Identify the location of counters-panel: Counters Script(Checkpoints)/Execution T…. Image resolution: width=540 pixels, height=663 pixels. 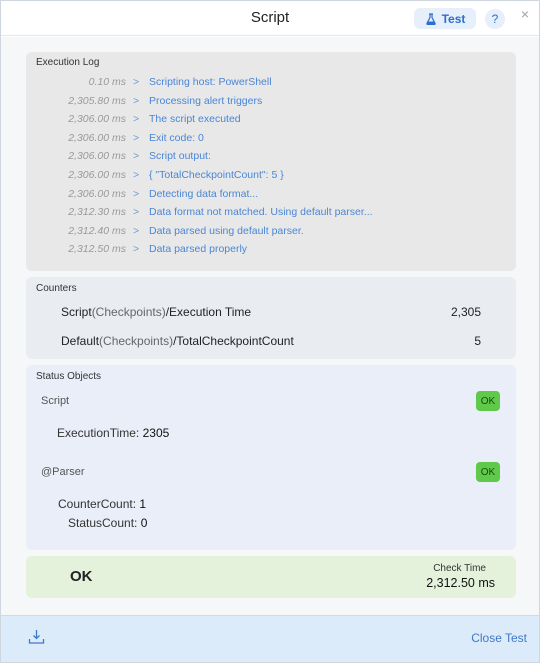
(271, 318).